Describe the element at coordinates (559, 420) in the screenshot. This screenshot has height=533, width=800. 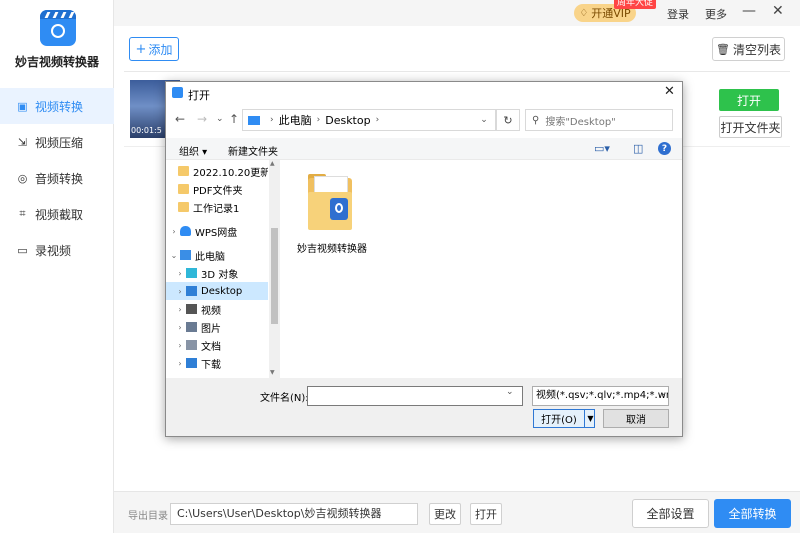
I see `dialog-open-label: 打开(O)` at that location.